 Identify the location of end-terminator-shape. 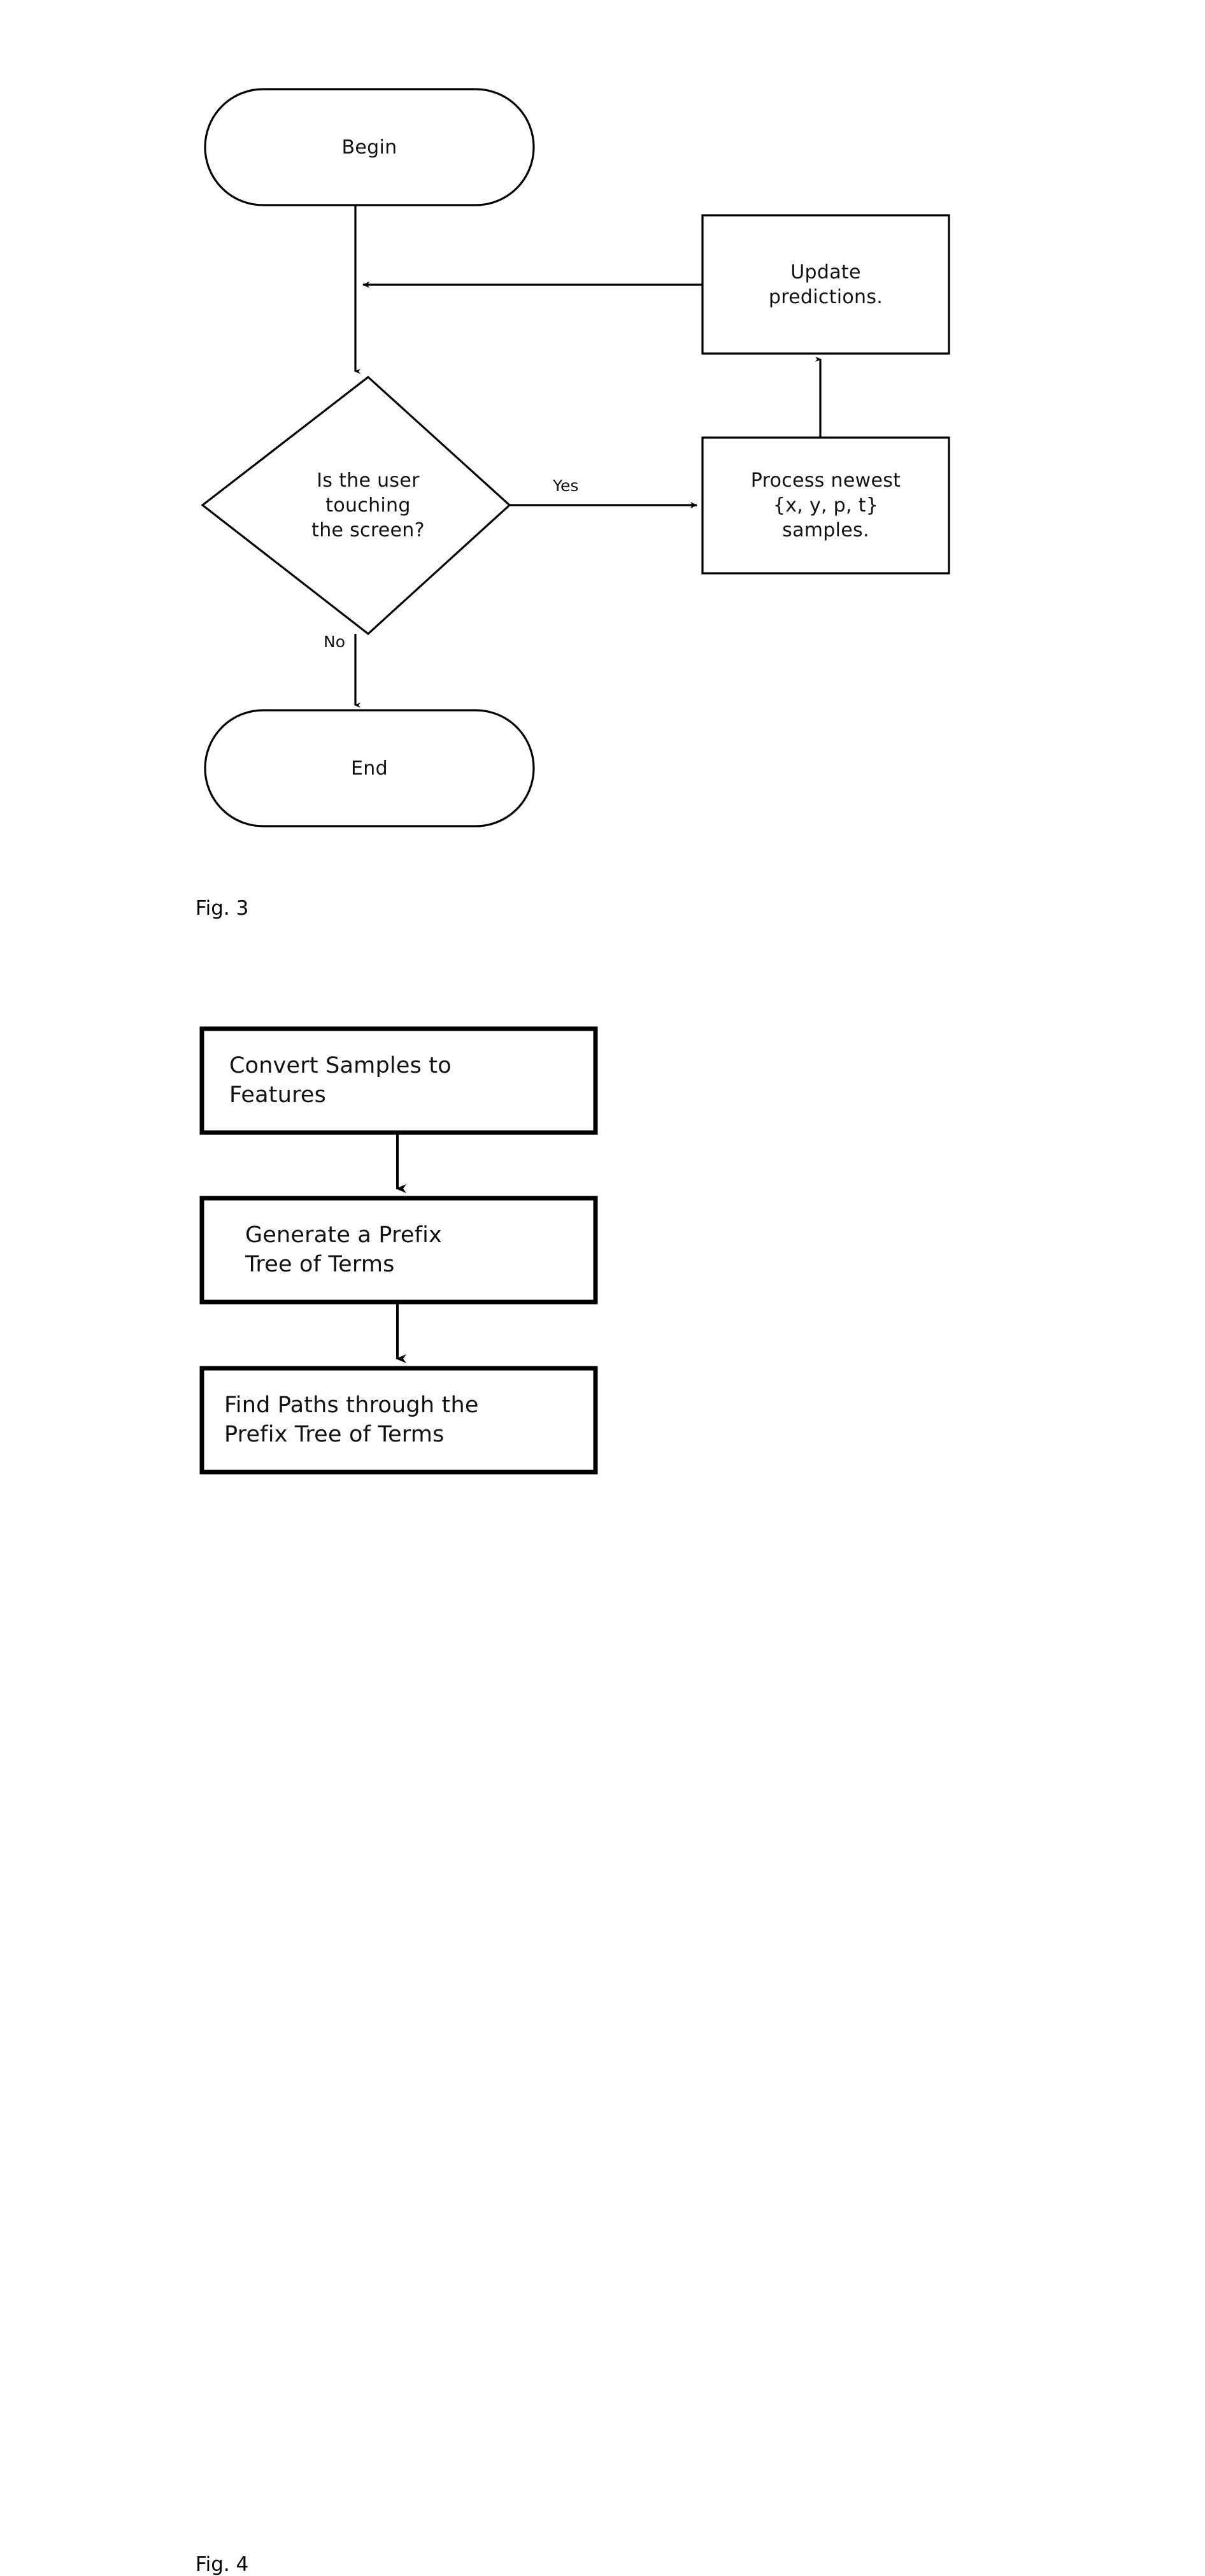
(369, 768).